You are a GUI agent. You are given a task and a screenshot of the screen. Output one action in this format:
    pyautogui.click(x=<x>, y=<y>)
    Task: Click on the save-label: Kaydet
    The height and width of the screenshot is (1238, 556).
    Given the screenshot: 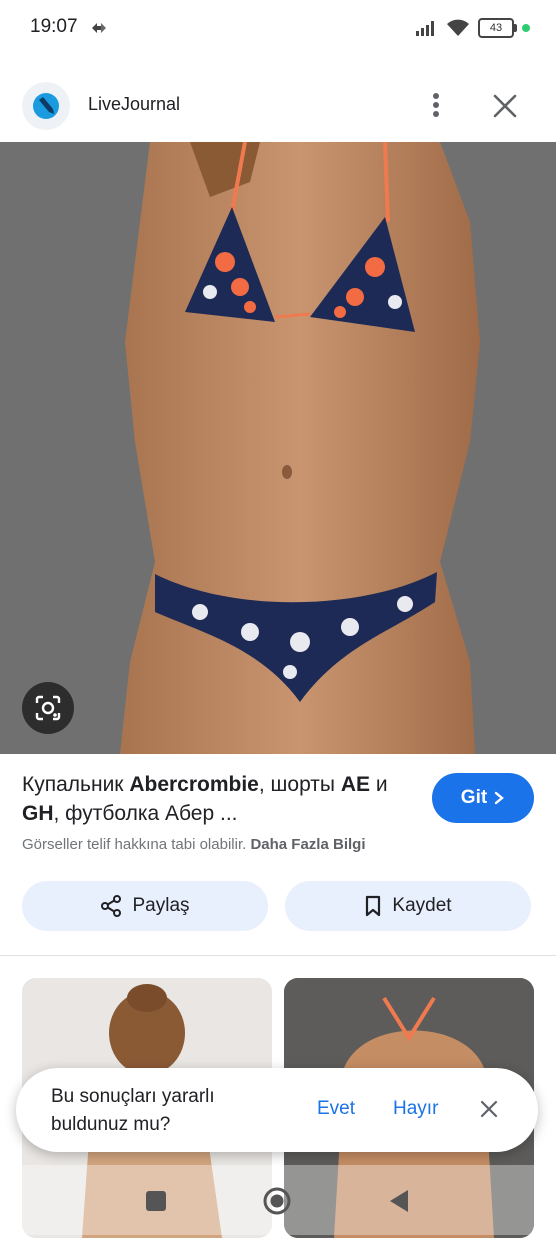 What is the action you would take?
    pyautogui.click(x=422, y=905)
    